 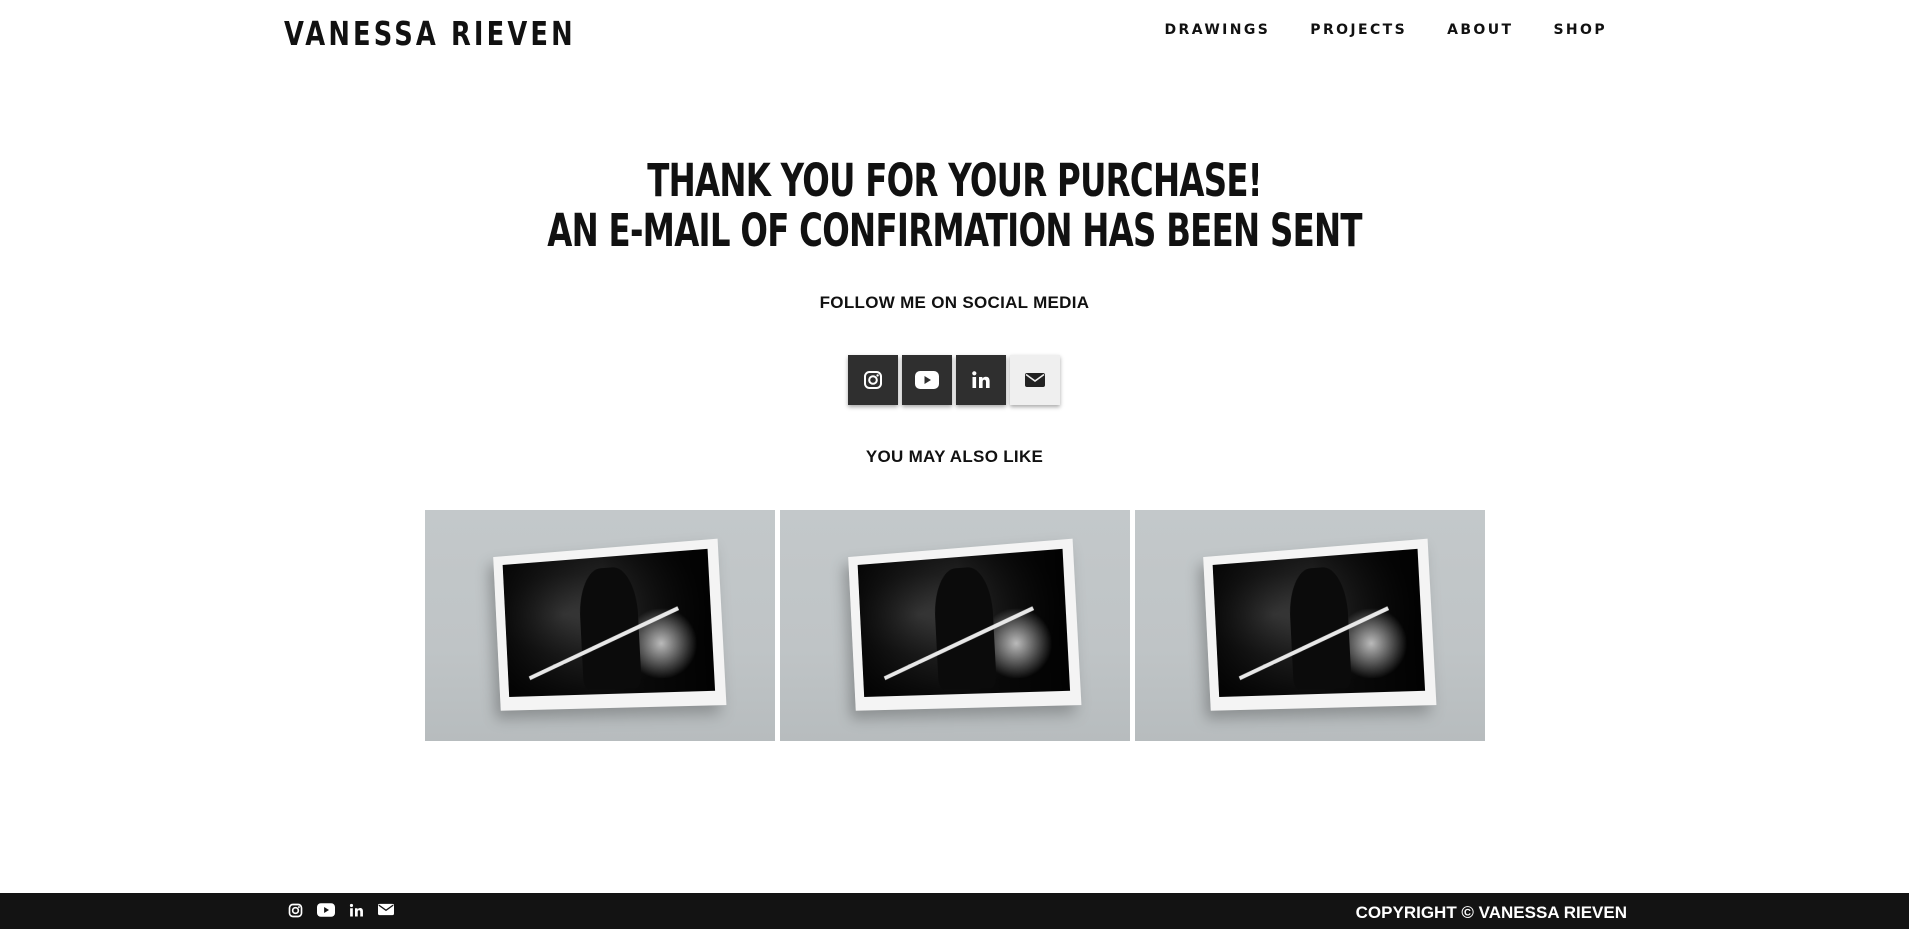 What do you see at coordinates (430, 33) in the screenshot?
I see `site-logo: VANESSA RIEVEN` at bounding box center [430, 33].